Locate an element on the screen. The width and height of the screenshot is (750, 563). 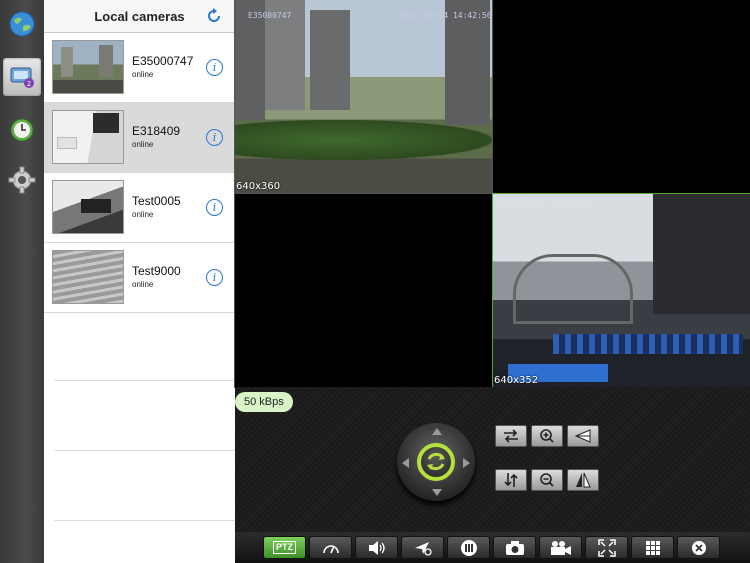
camera-name: Test9000 is located at coordinates (156, 271).